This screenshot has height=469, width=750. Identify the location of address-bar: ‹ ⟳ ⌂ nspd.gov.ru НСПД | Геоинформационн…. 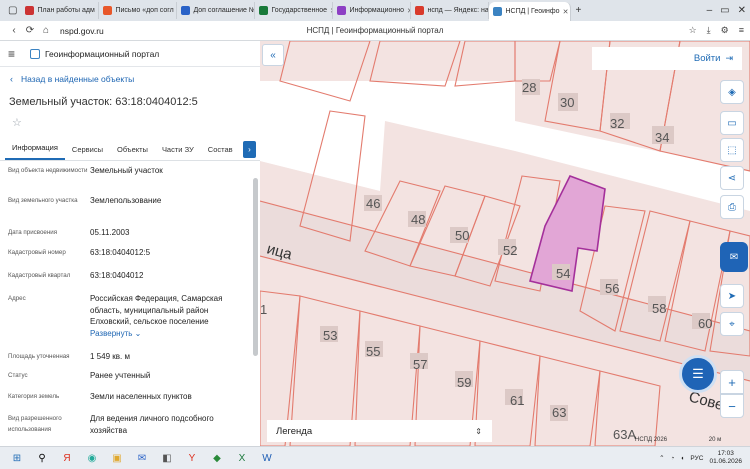
(375, 31).